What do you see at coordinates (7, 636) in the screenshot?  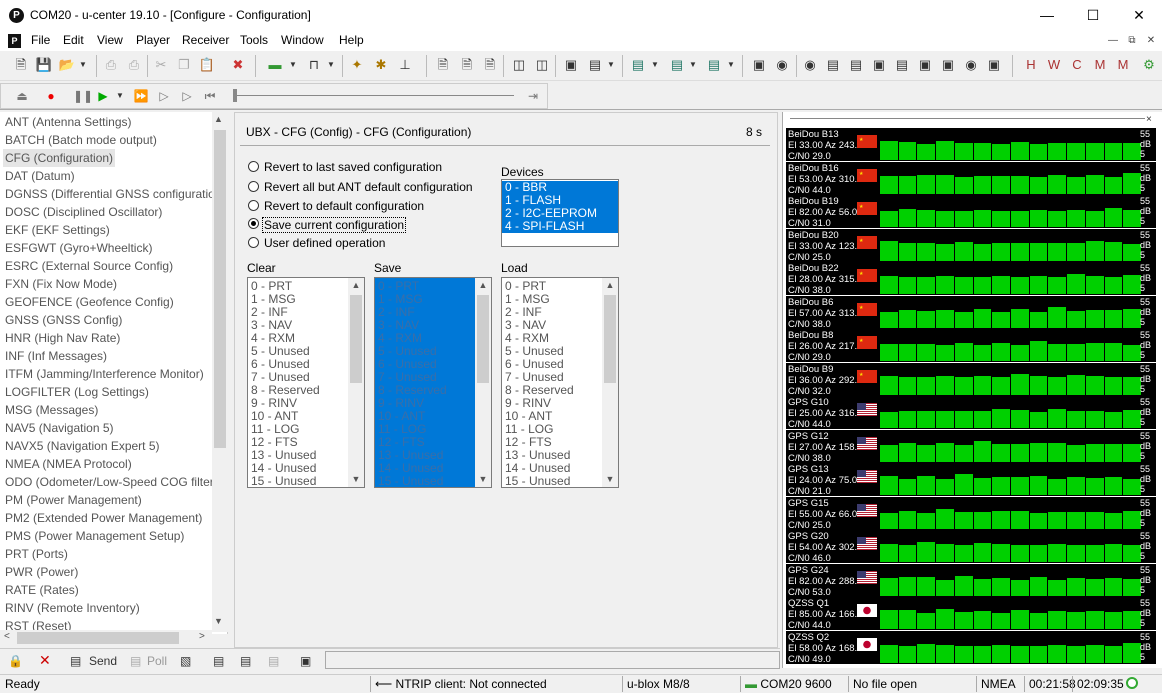 I see `scroll-left-icon: <` at bounding box center [7, 636].